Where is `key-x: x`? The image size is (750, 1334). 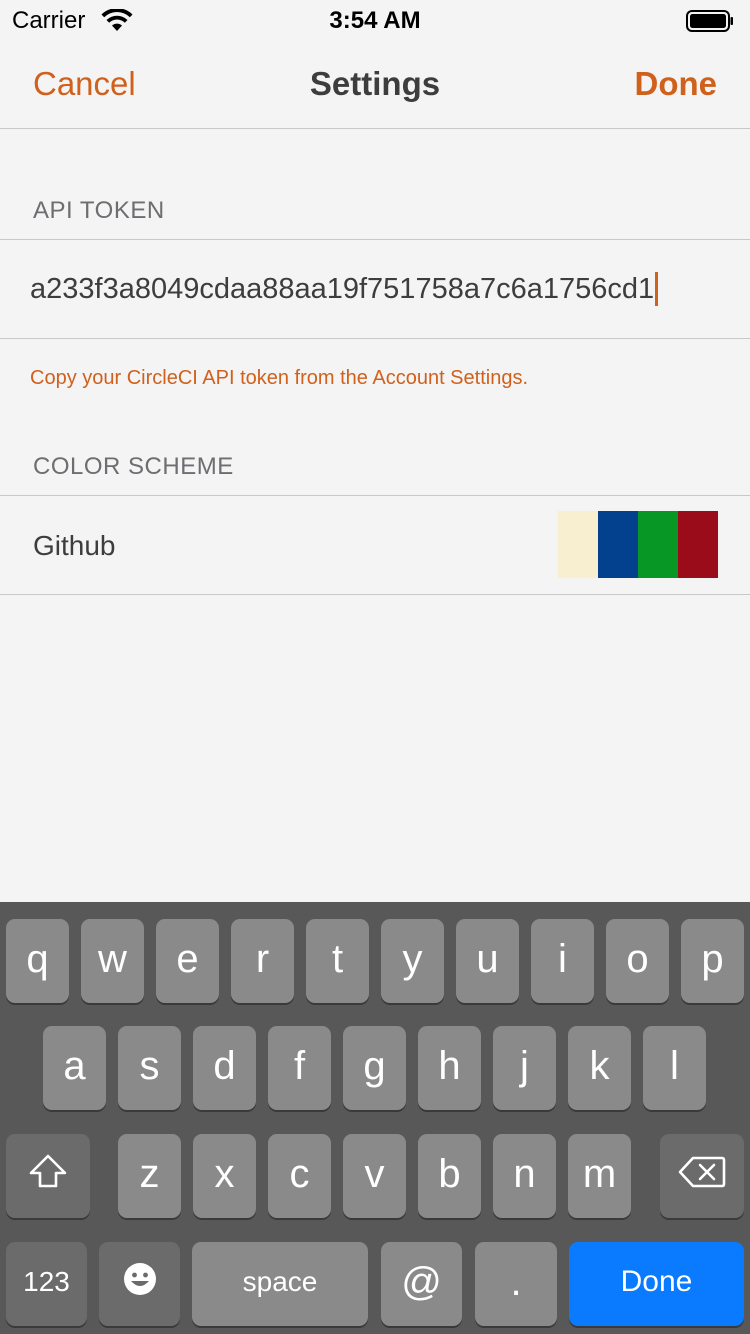
key-x: x is located at coordinates (224, 1176).